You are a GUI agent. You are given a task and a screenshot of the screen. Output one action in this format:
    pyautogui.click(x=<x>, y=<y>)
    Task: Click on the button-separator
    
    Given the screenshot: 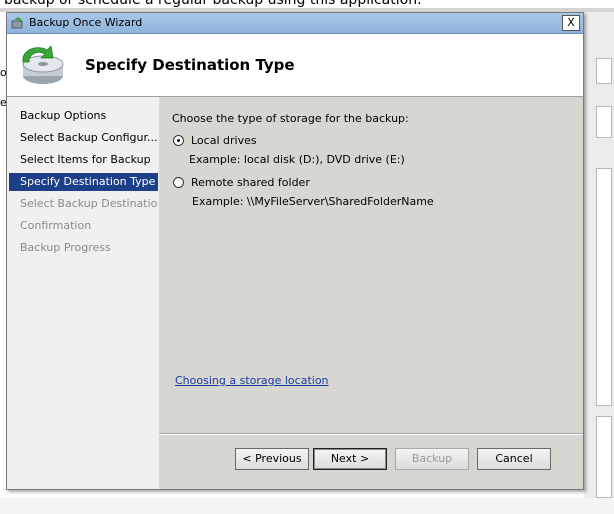 What is the action you would take?
    pyautogui.click(x=371, y=434)
    